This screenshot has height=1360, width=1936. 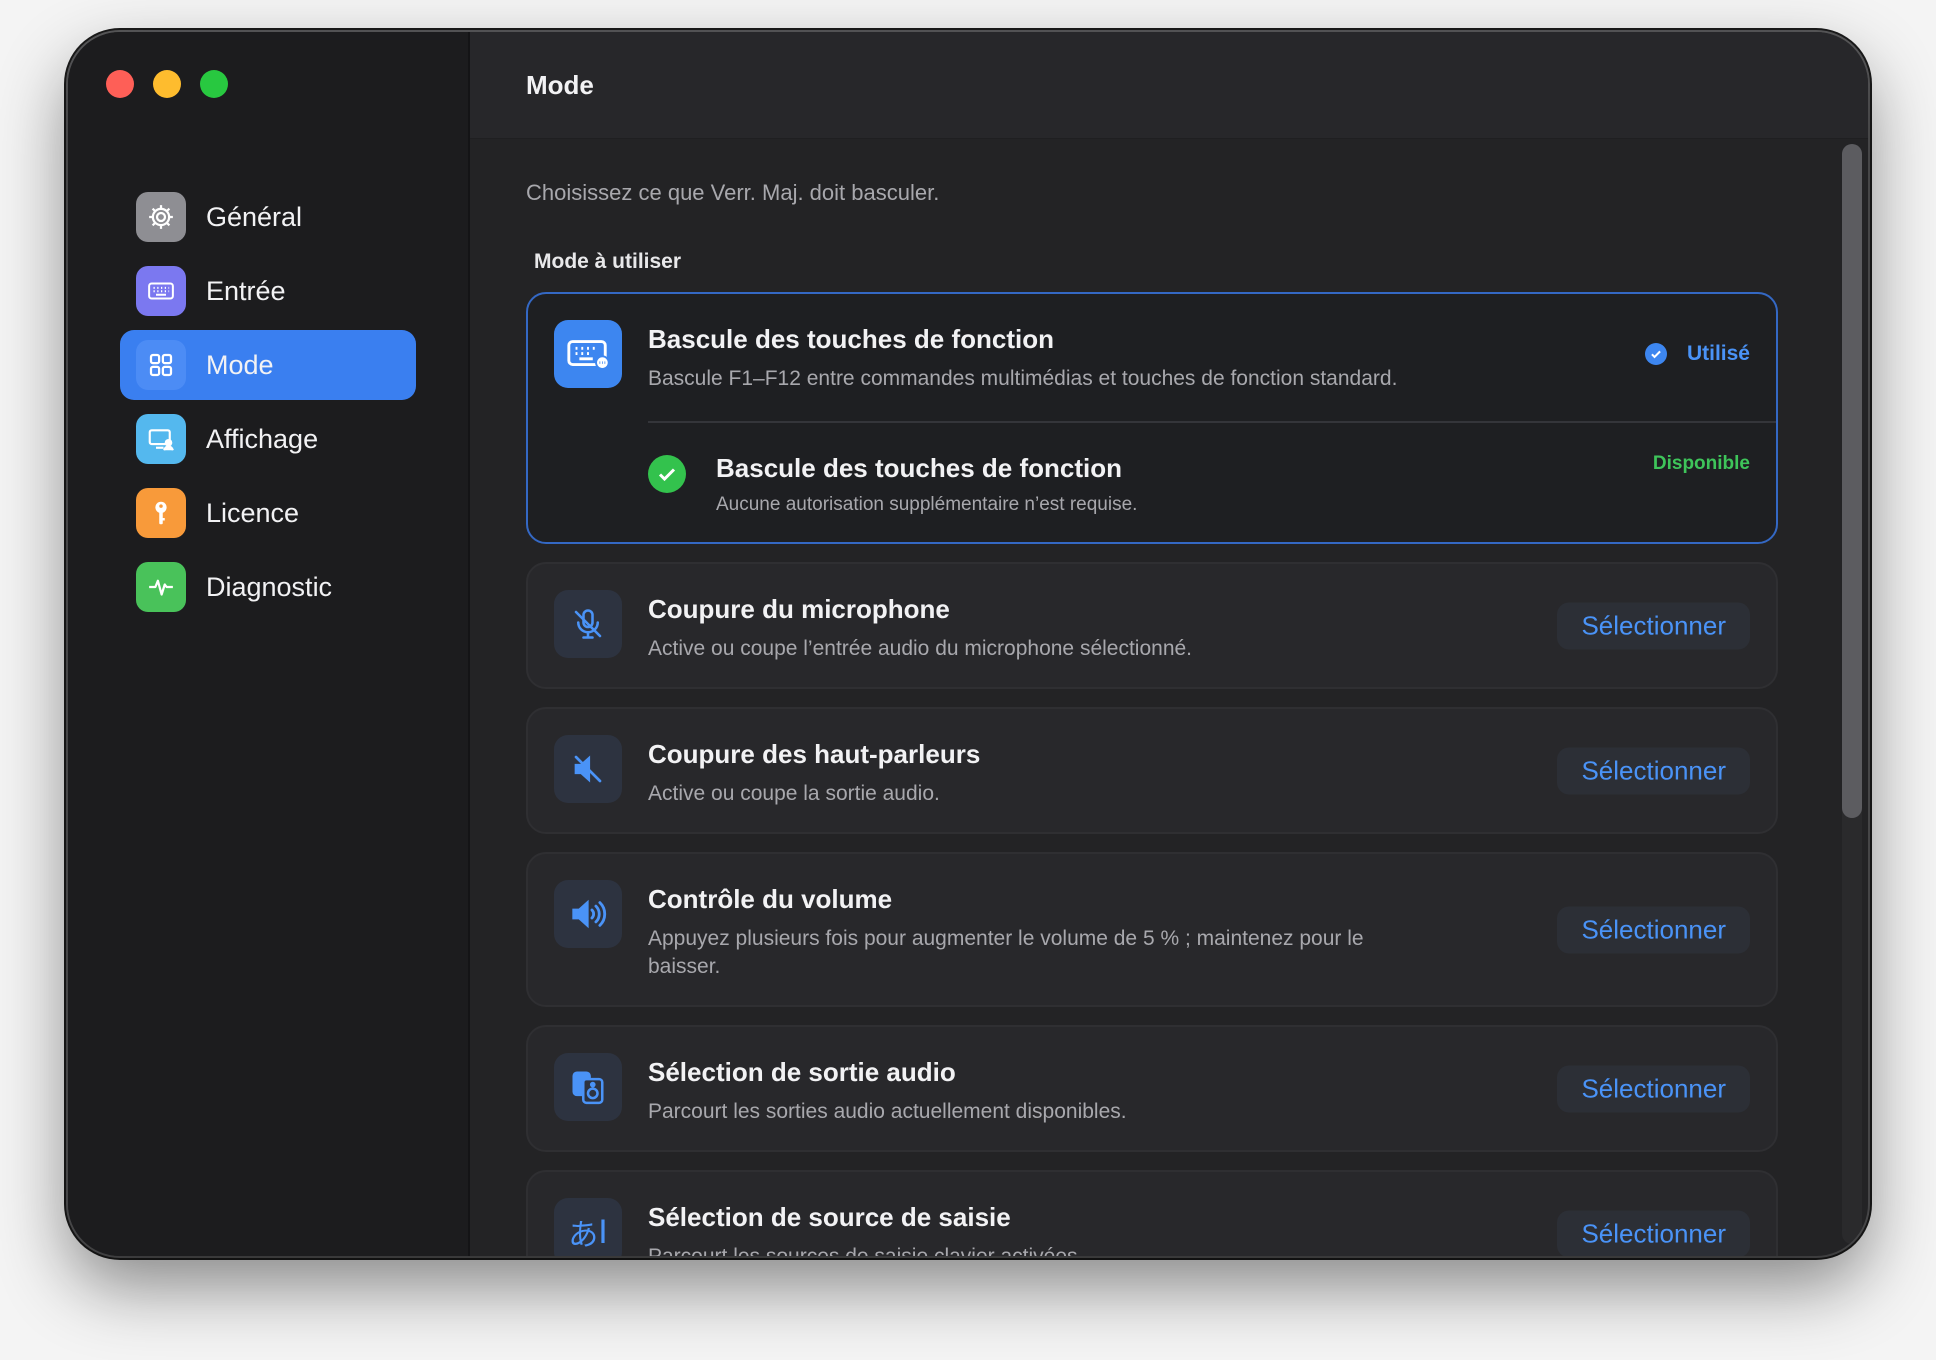 What do you see at coordinates (161, 365) in the screenshot?
I see `grid-icon` at bounding box center [161, 365].